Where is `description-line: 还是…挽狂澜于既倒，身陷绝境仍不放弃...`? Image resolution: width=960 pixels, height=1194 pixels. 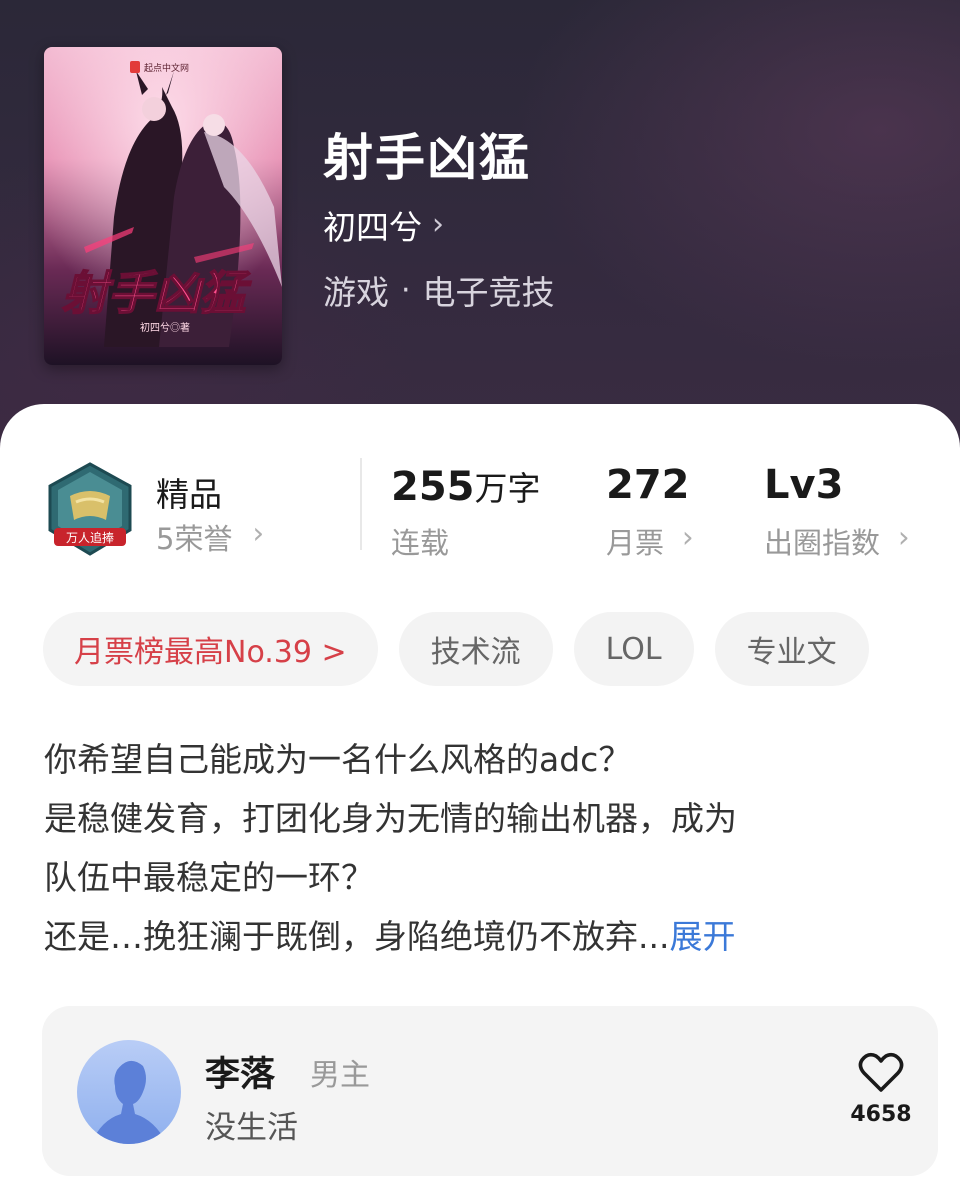
description-line: 还是…挽狂澜于既倒，身陷绝境仍不放弃... is located at coordinates (357, 936).